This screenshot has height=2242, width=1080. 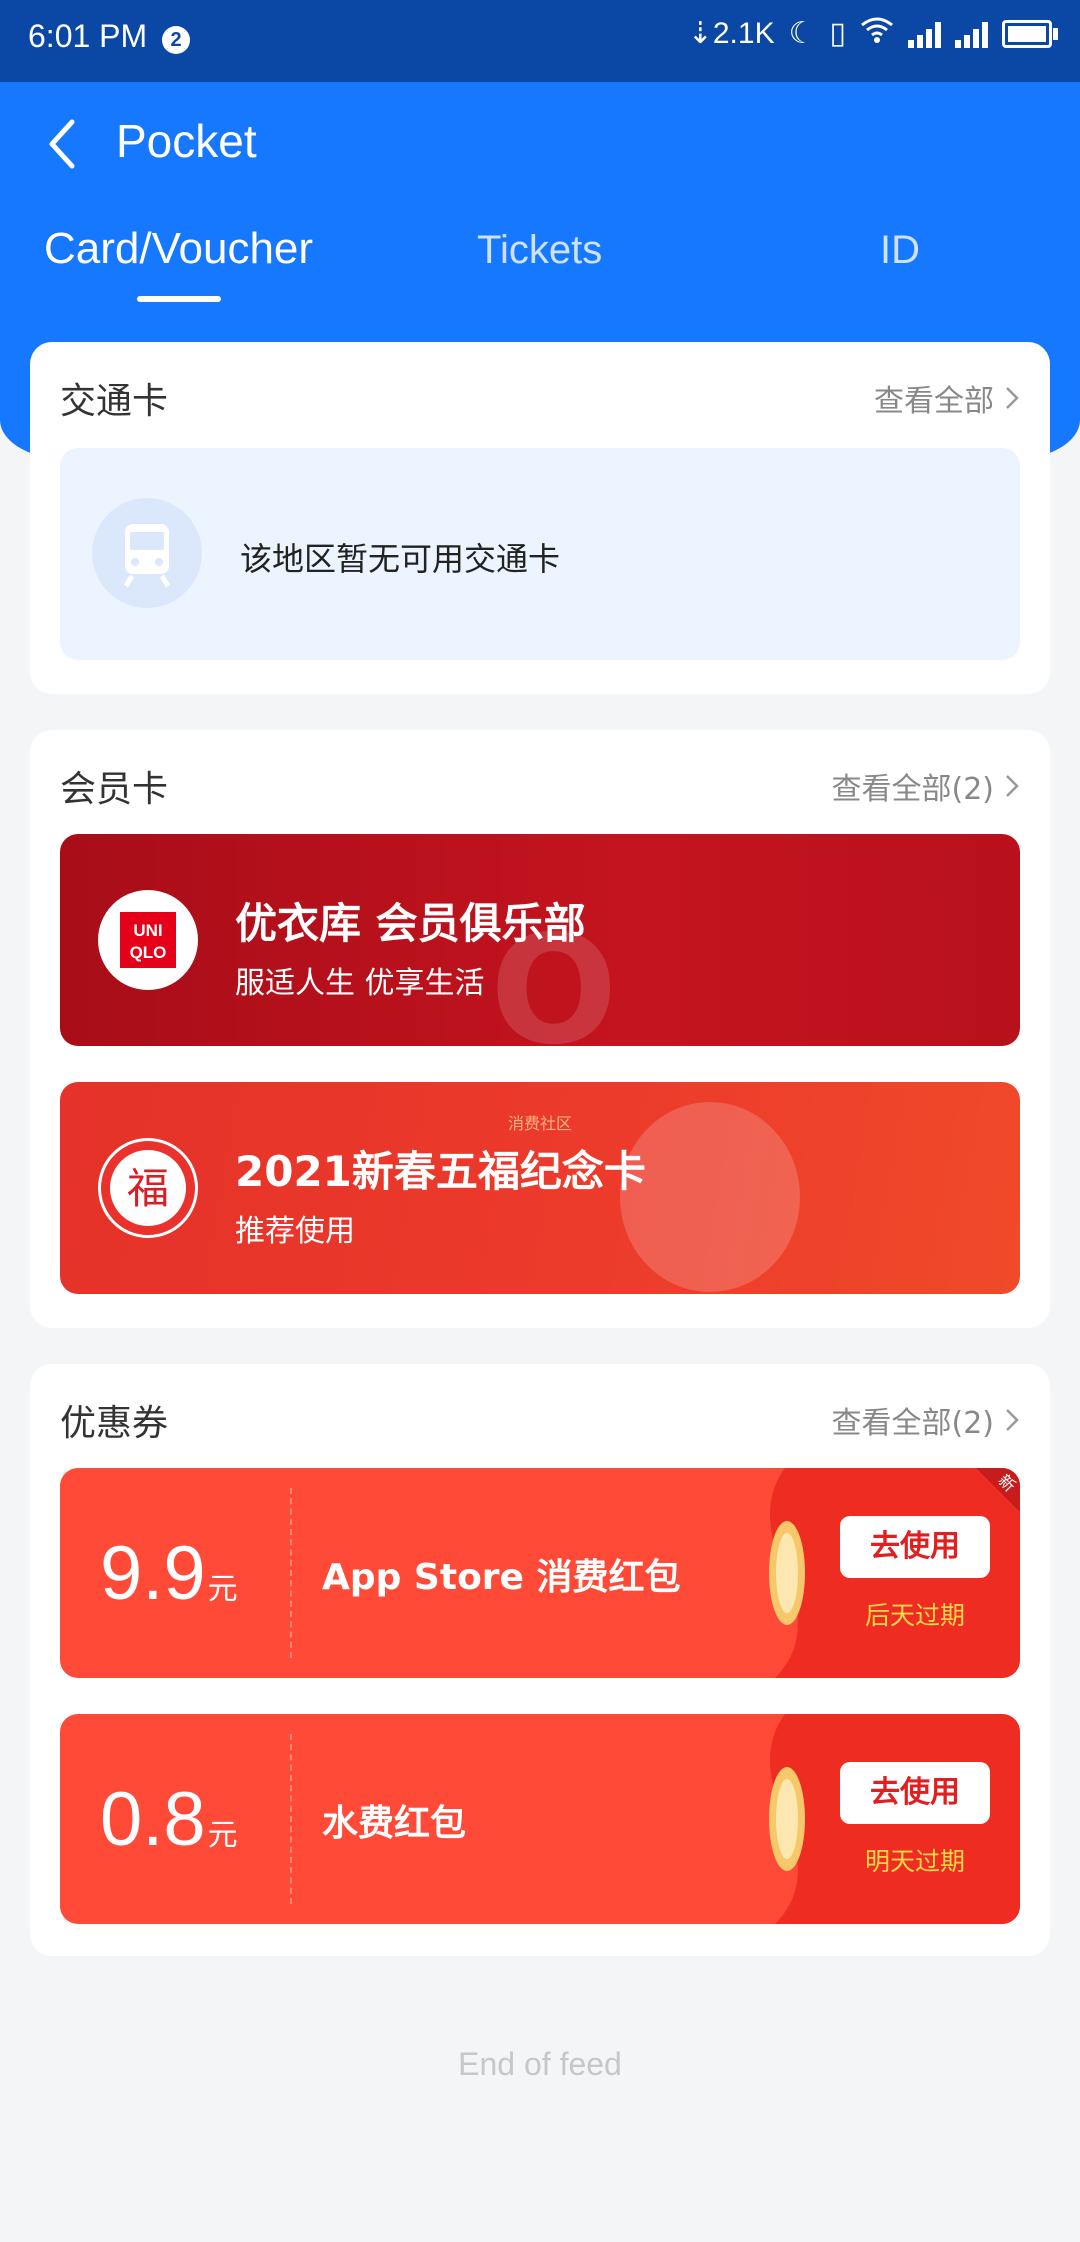 What do you see at coordinates (178, 249) in the screenshot?
I see `tab-card-voucher: Card/Voucher` at bounding box center [178, 249].